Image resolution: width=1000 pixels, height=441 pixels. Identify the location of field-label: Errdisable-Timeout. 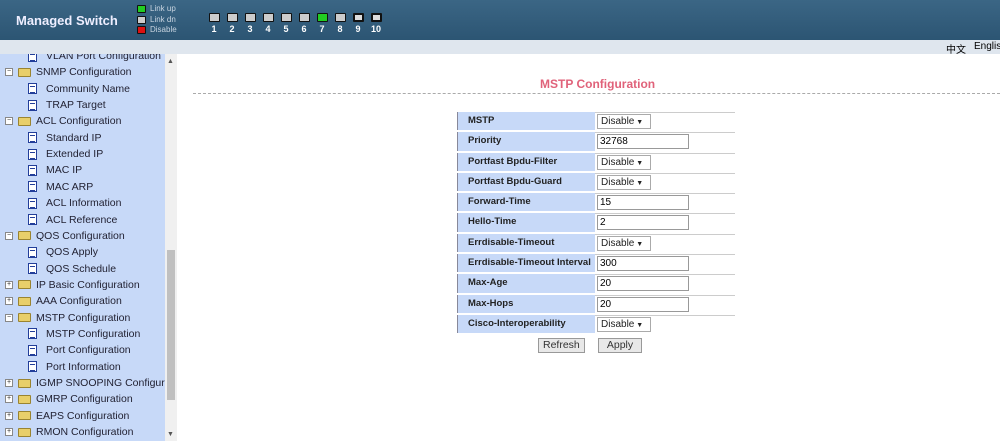
(526, 243).